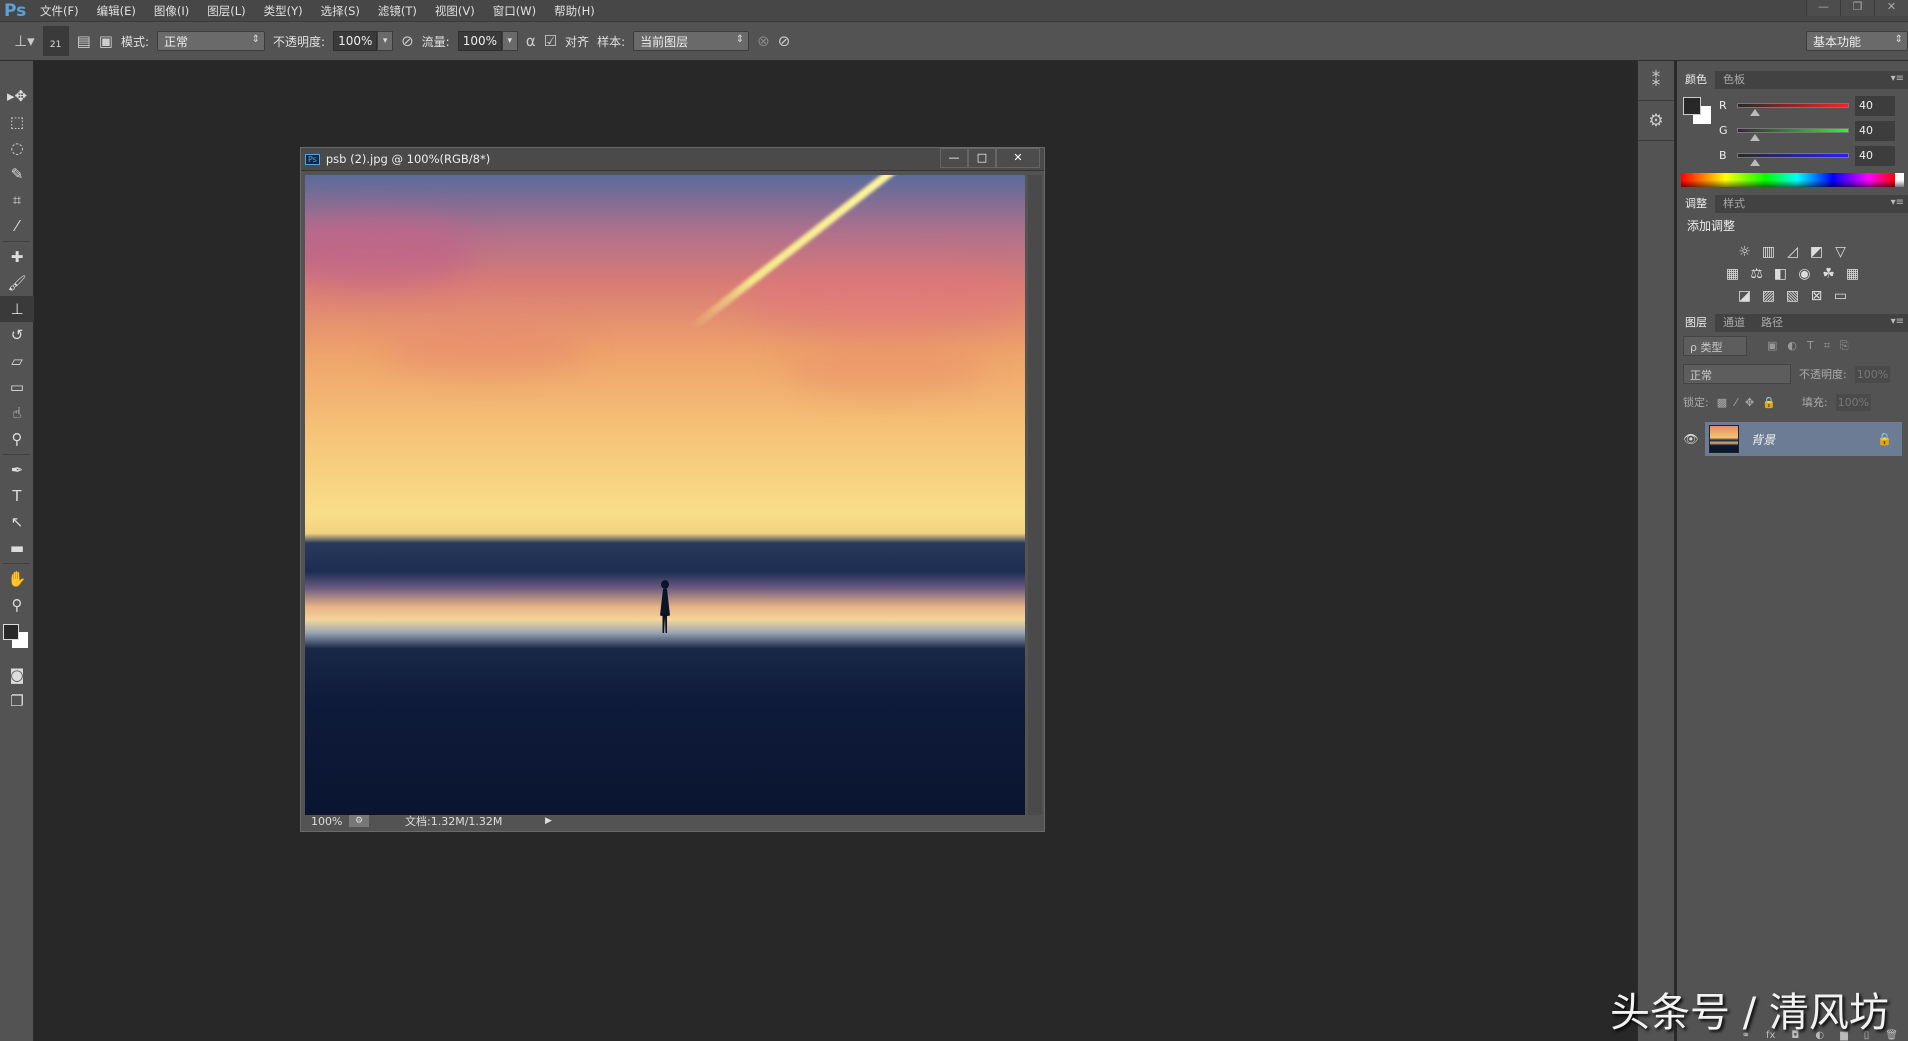 The width and height of the screenshot is (1908, 1041). Describe the element at coordinates (784, 41) in the screenshot. I see `pressure-size-icon: ⊘` at that location.